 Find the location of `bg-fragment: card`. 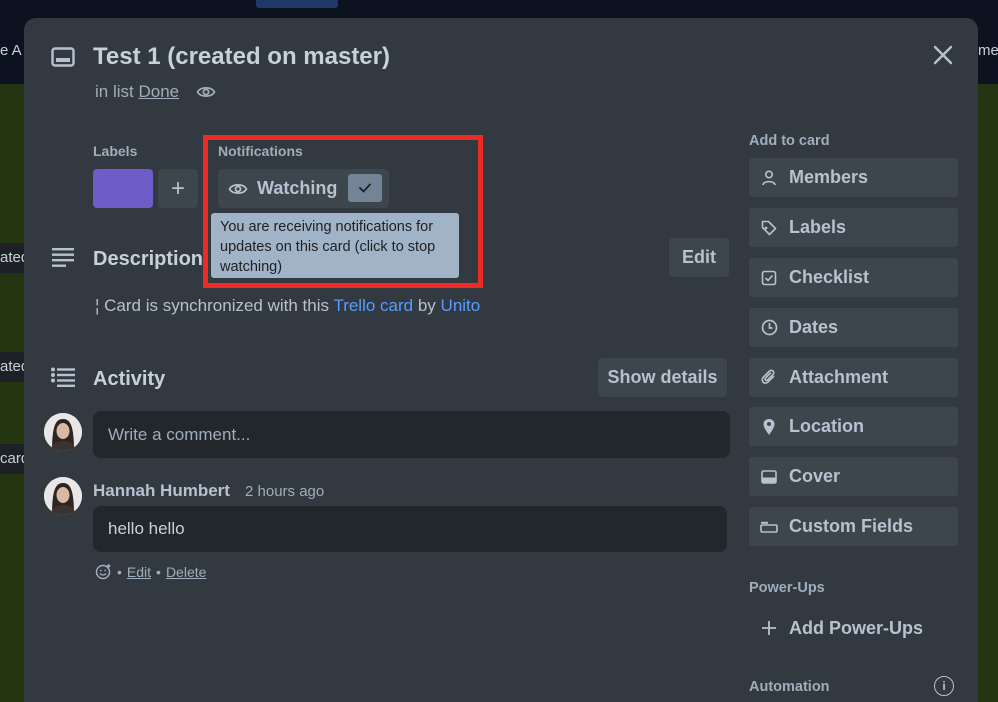

bg-fragment: card is located at coordinates (12, 459).